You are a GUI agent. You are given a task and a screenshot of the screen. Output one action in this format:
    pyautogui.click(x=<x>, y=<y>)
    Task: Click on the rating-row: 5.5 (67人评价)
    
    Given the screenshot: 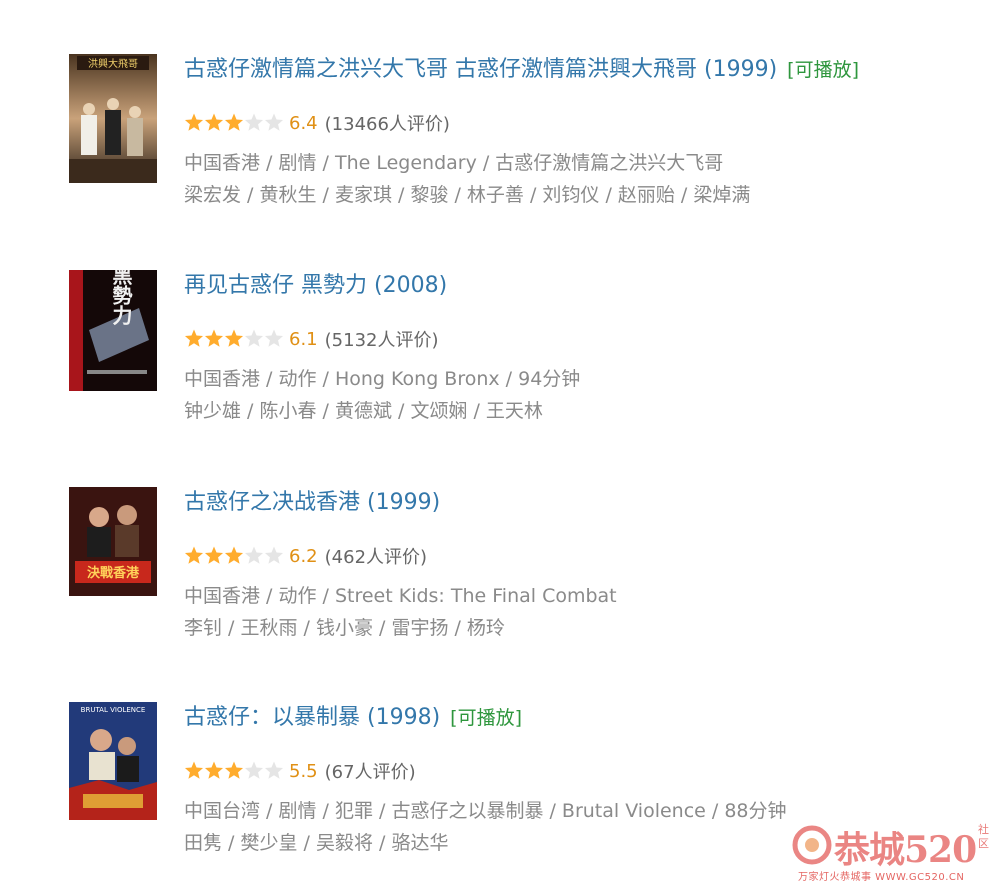 What is the action you would take?
    pyautogui.click(x=300, y=771)
    